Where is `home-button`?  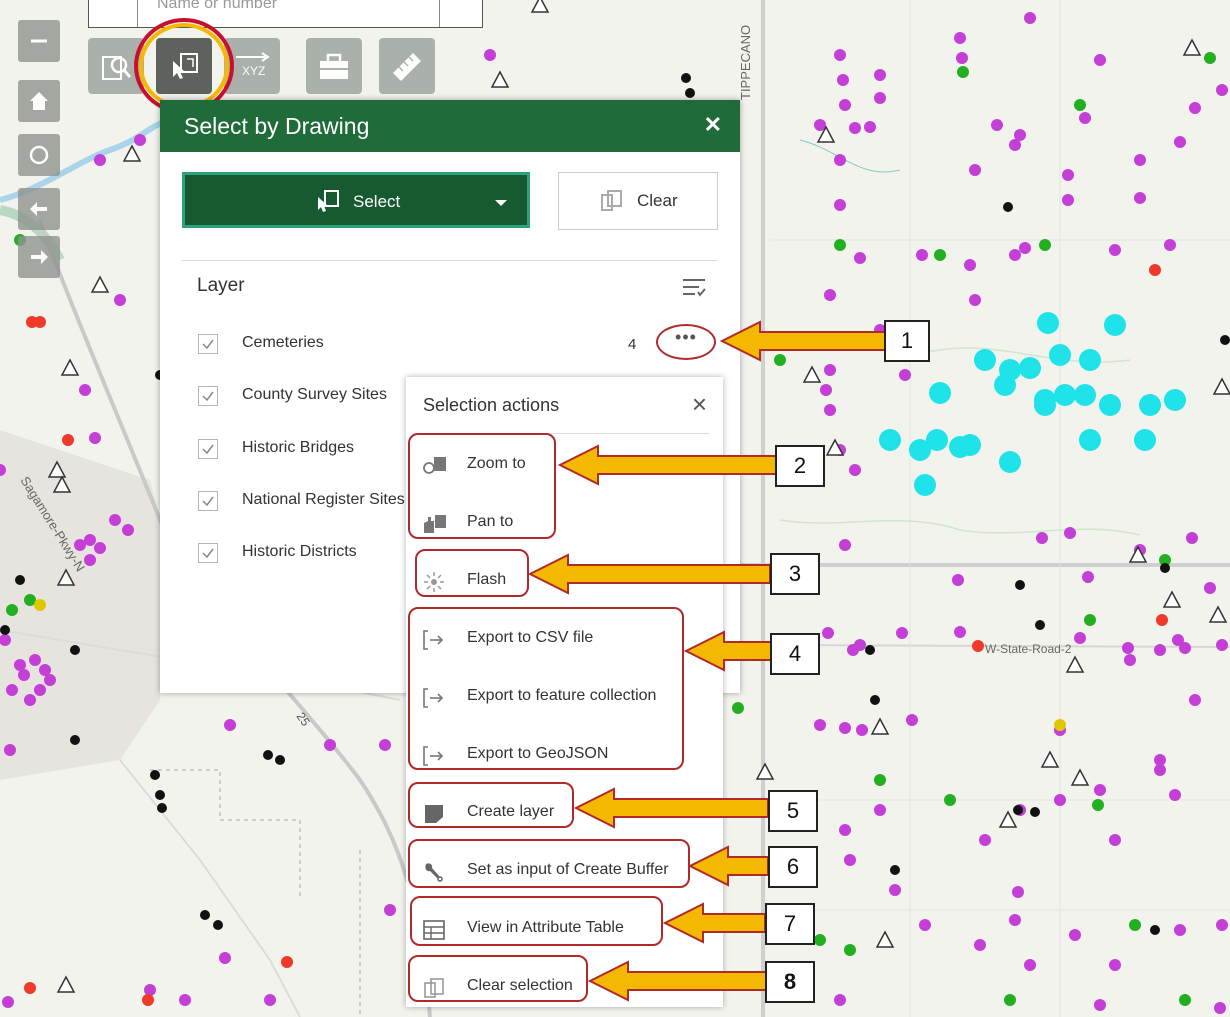
home-button is located at coordinates (39, 101).